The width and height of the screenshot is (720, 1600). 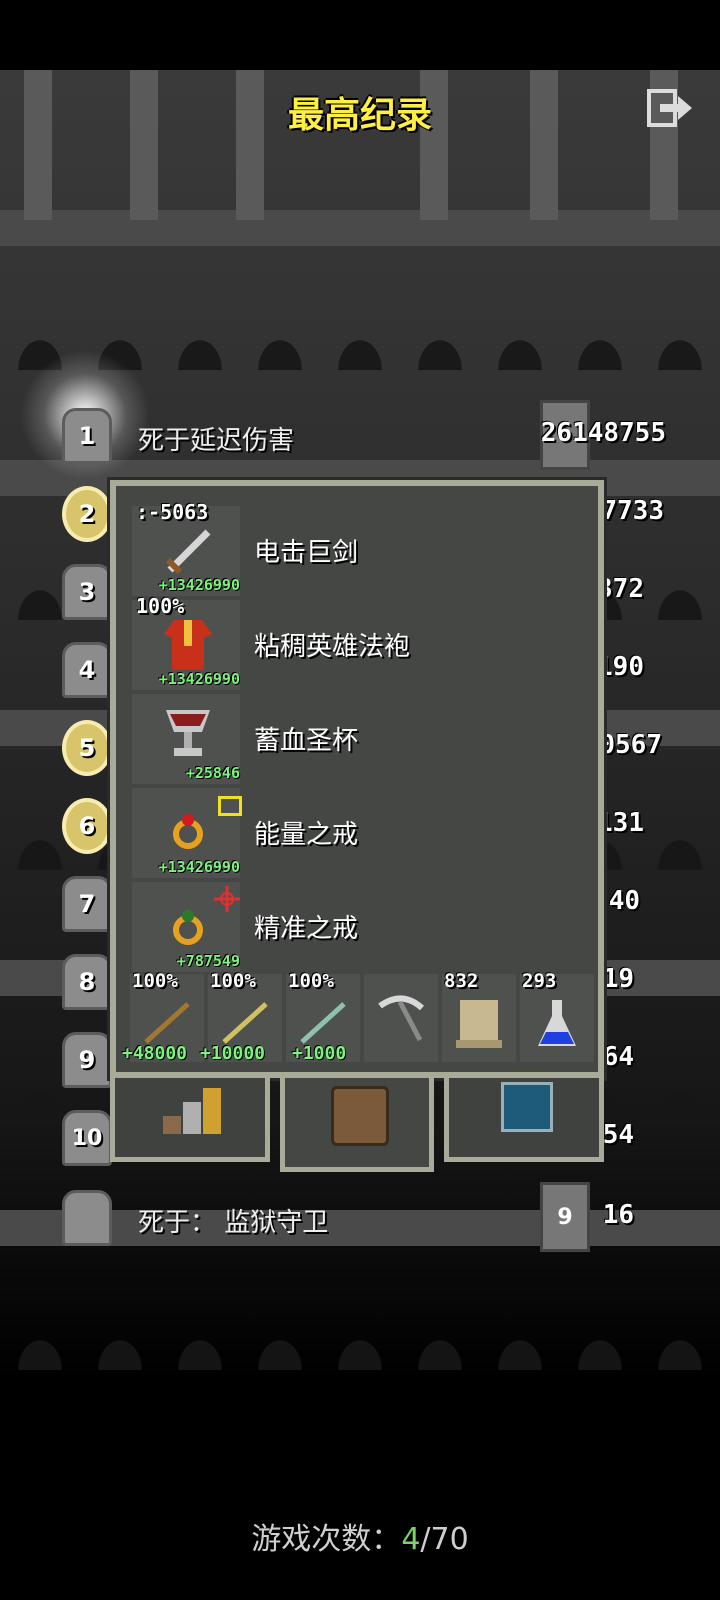 What do you see at coordinates (618, 979) in the screenshot?
I see `score-value: 19` at bounding box center [618, 979].